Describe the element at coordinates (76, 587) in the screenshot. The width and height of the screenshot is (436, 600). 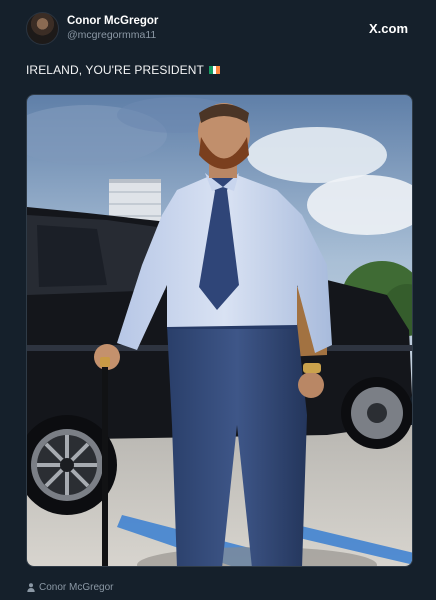
I see `credit-author: Conor McGregor` at that location.